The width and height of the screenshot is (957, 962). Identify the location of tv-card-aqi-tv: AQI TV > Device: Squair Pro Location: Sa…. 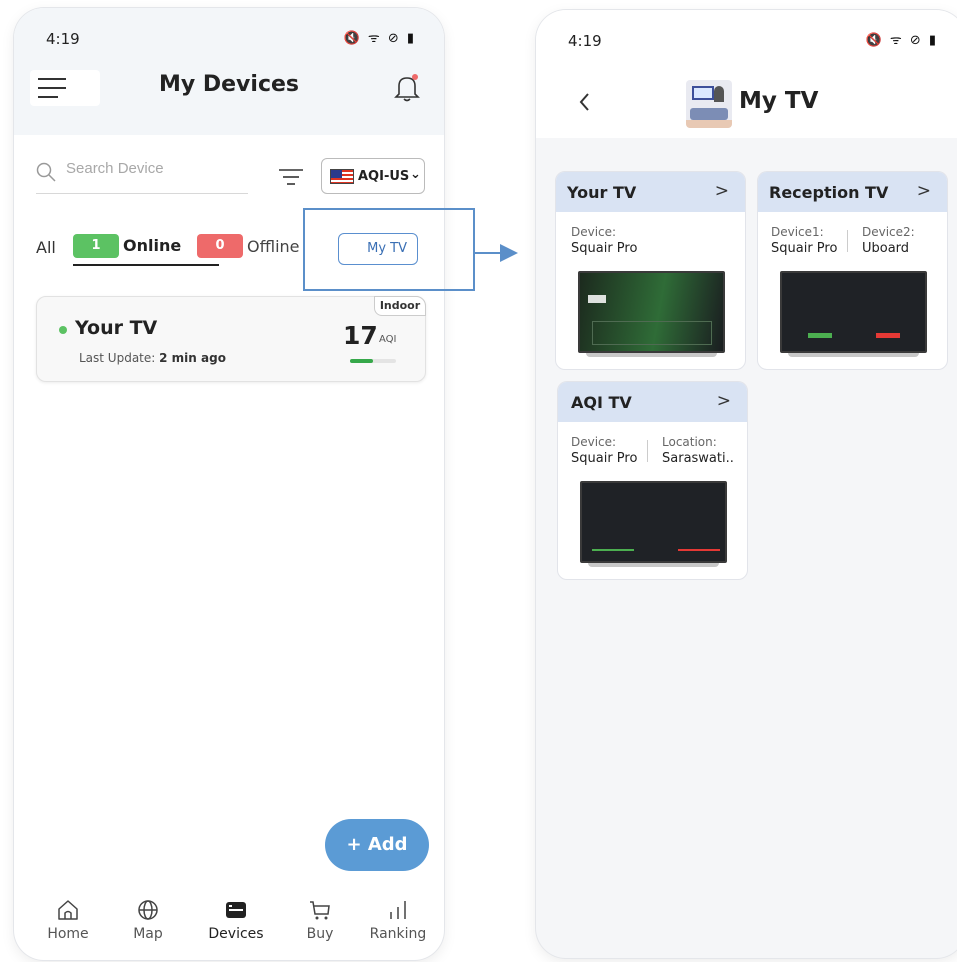
(652, 480).